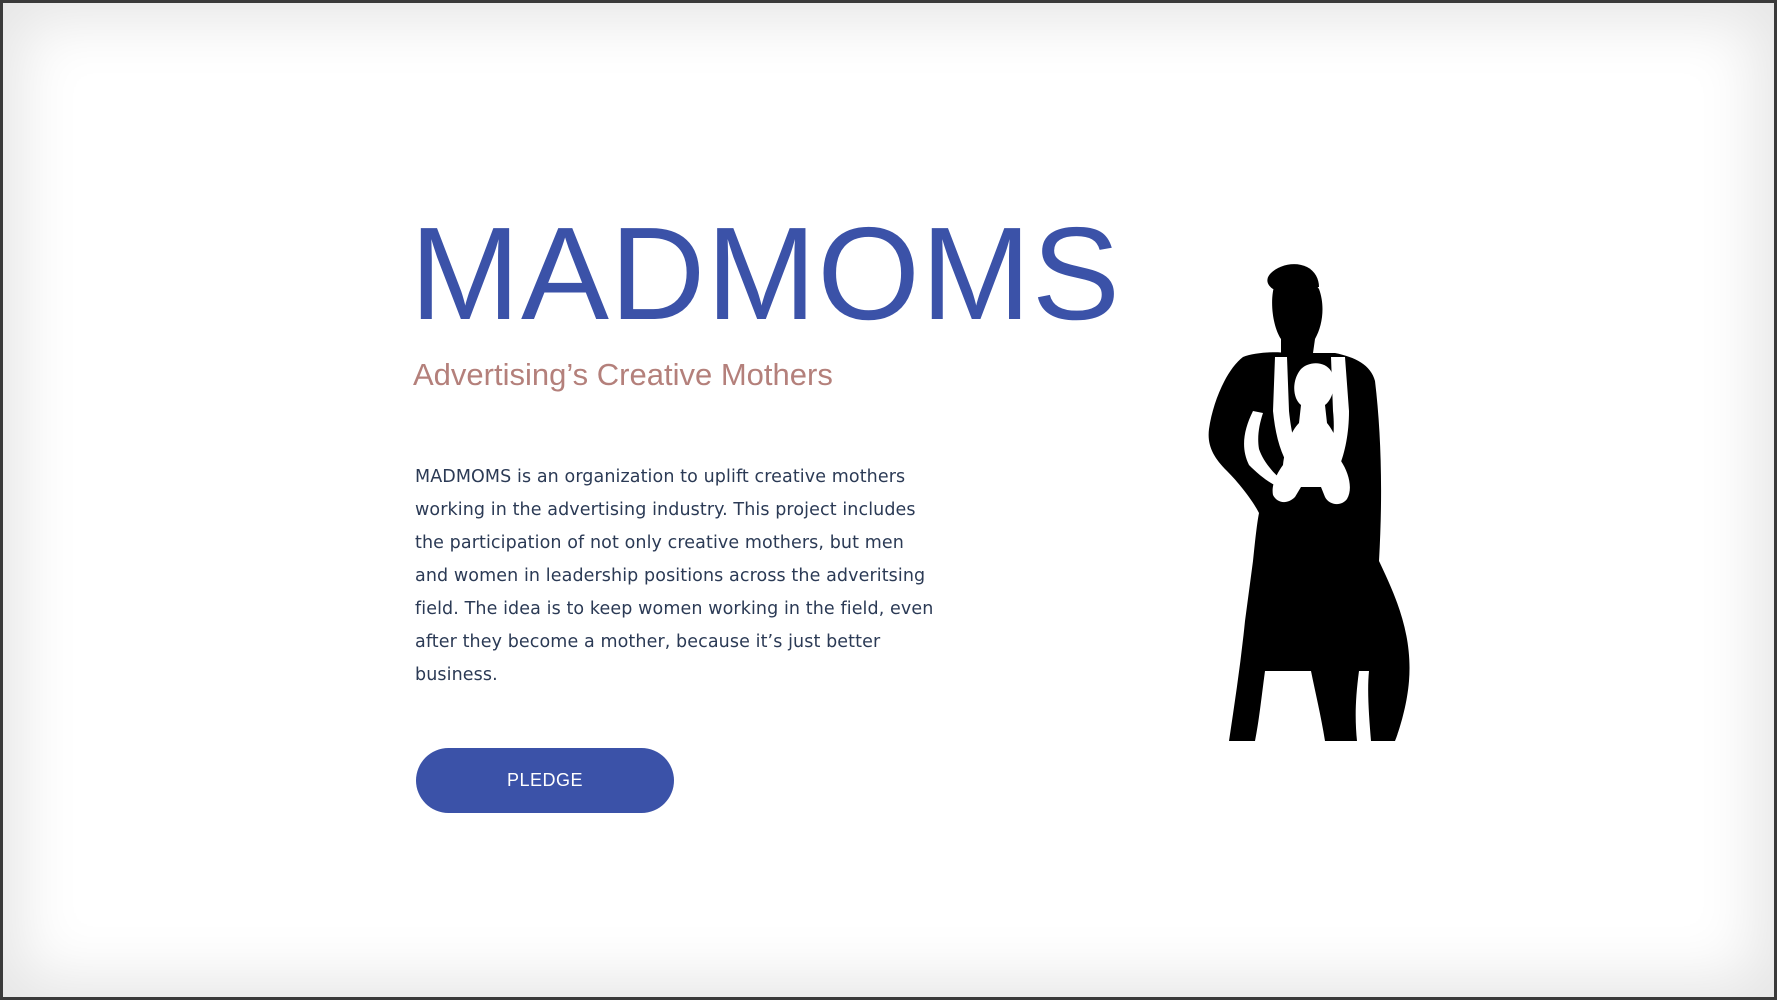 The height and width of the screenshot is (1000, 1777). What do you see at coordinates (623, 374) in the screenshot?
I see `hero-subtitle: Advertising’s Creative Mothers` at bounding box center [623, 374].